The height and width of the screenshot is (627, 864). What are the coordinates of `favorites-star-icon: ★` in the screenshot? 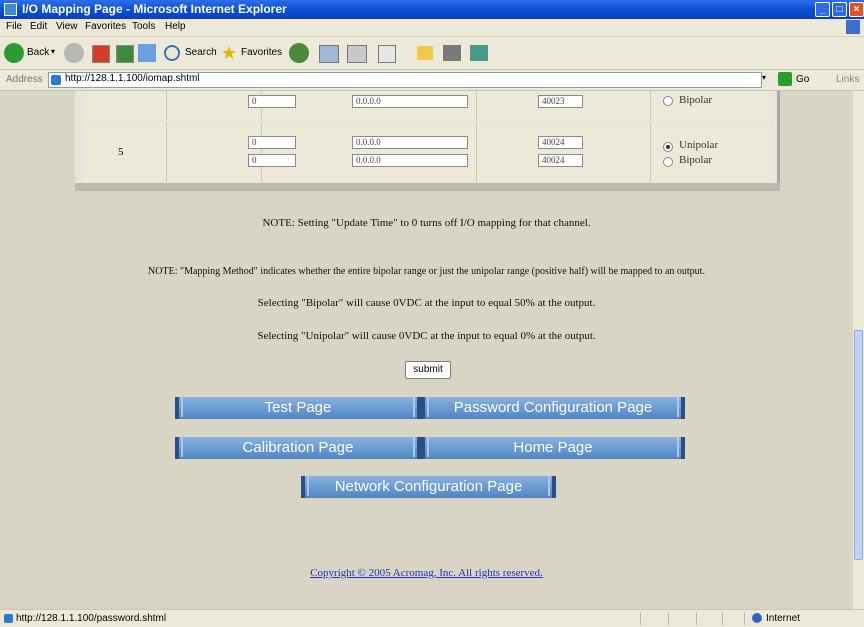 It's located at (230, 53).